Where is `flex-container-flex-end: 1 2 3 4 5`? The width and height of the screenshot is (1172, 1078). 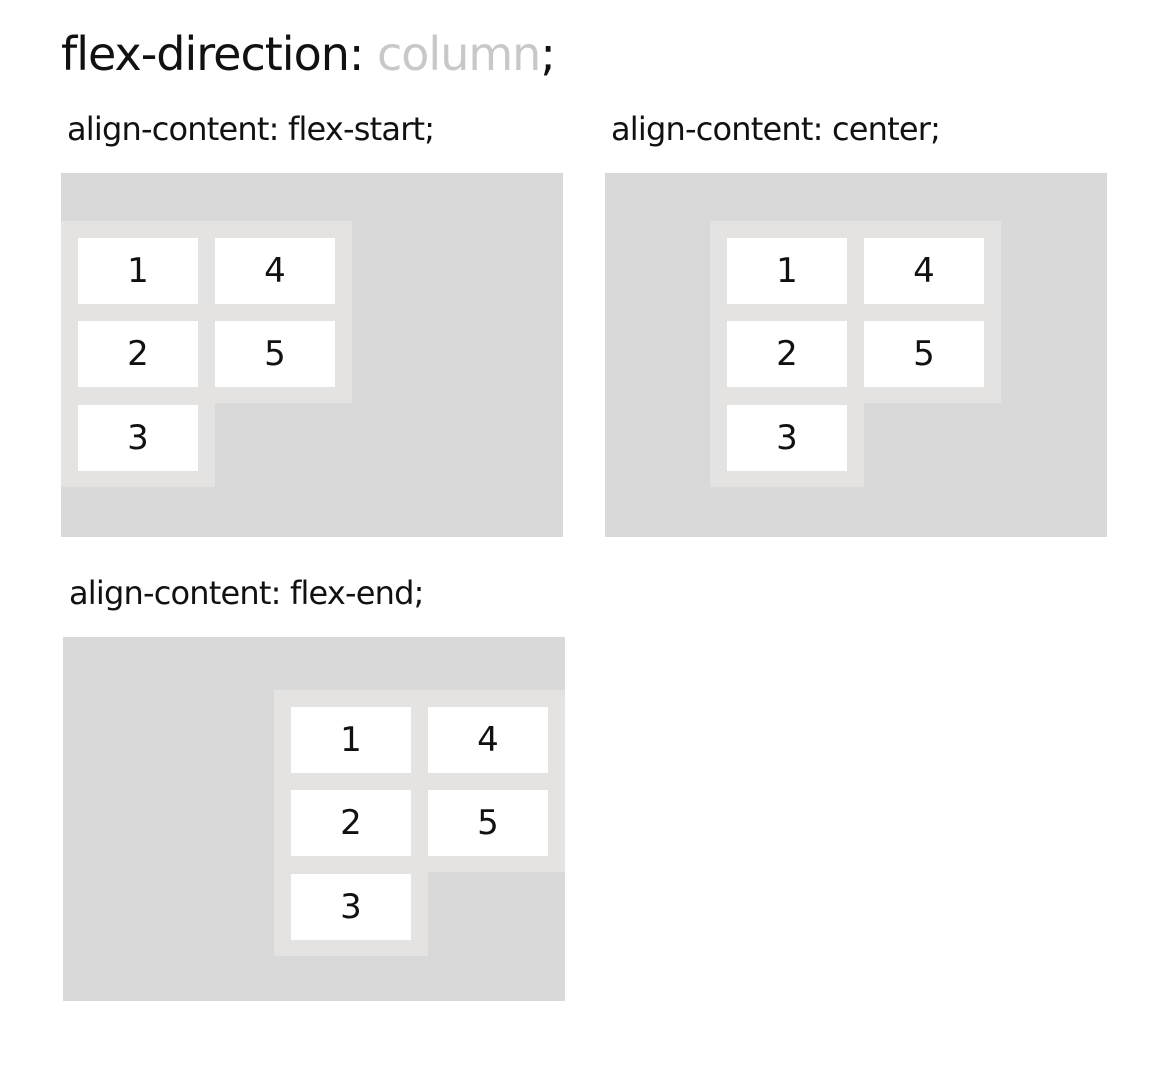 flex-container-flex-end: 1 2 3 4 5 is located at coordinates (314, 819).